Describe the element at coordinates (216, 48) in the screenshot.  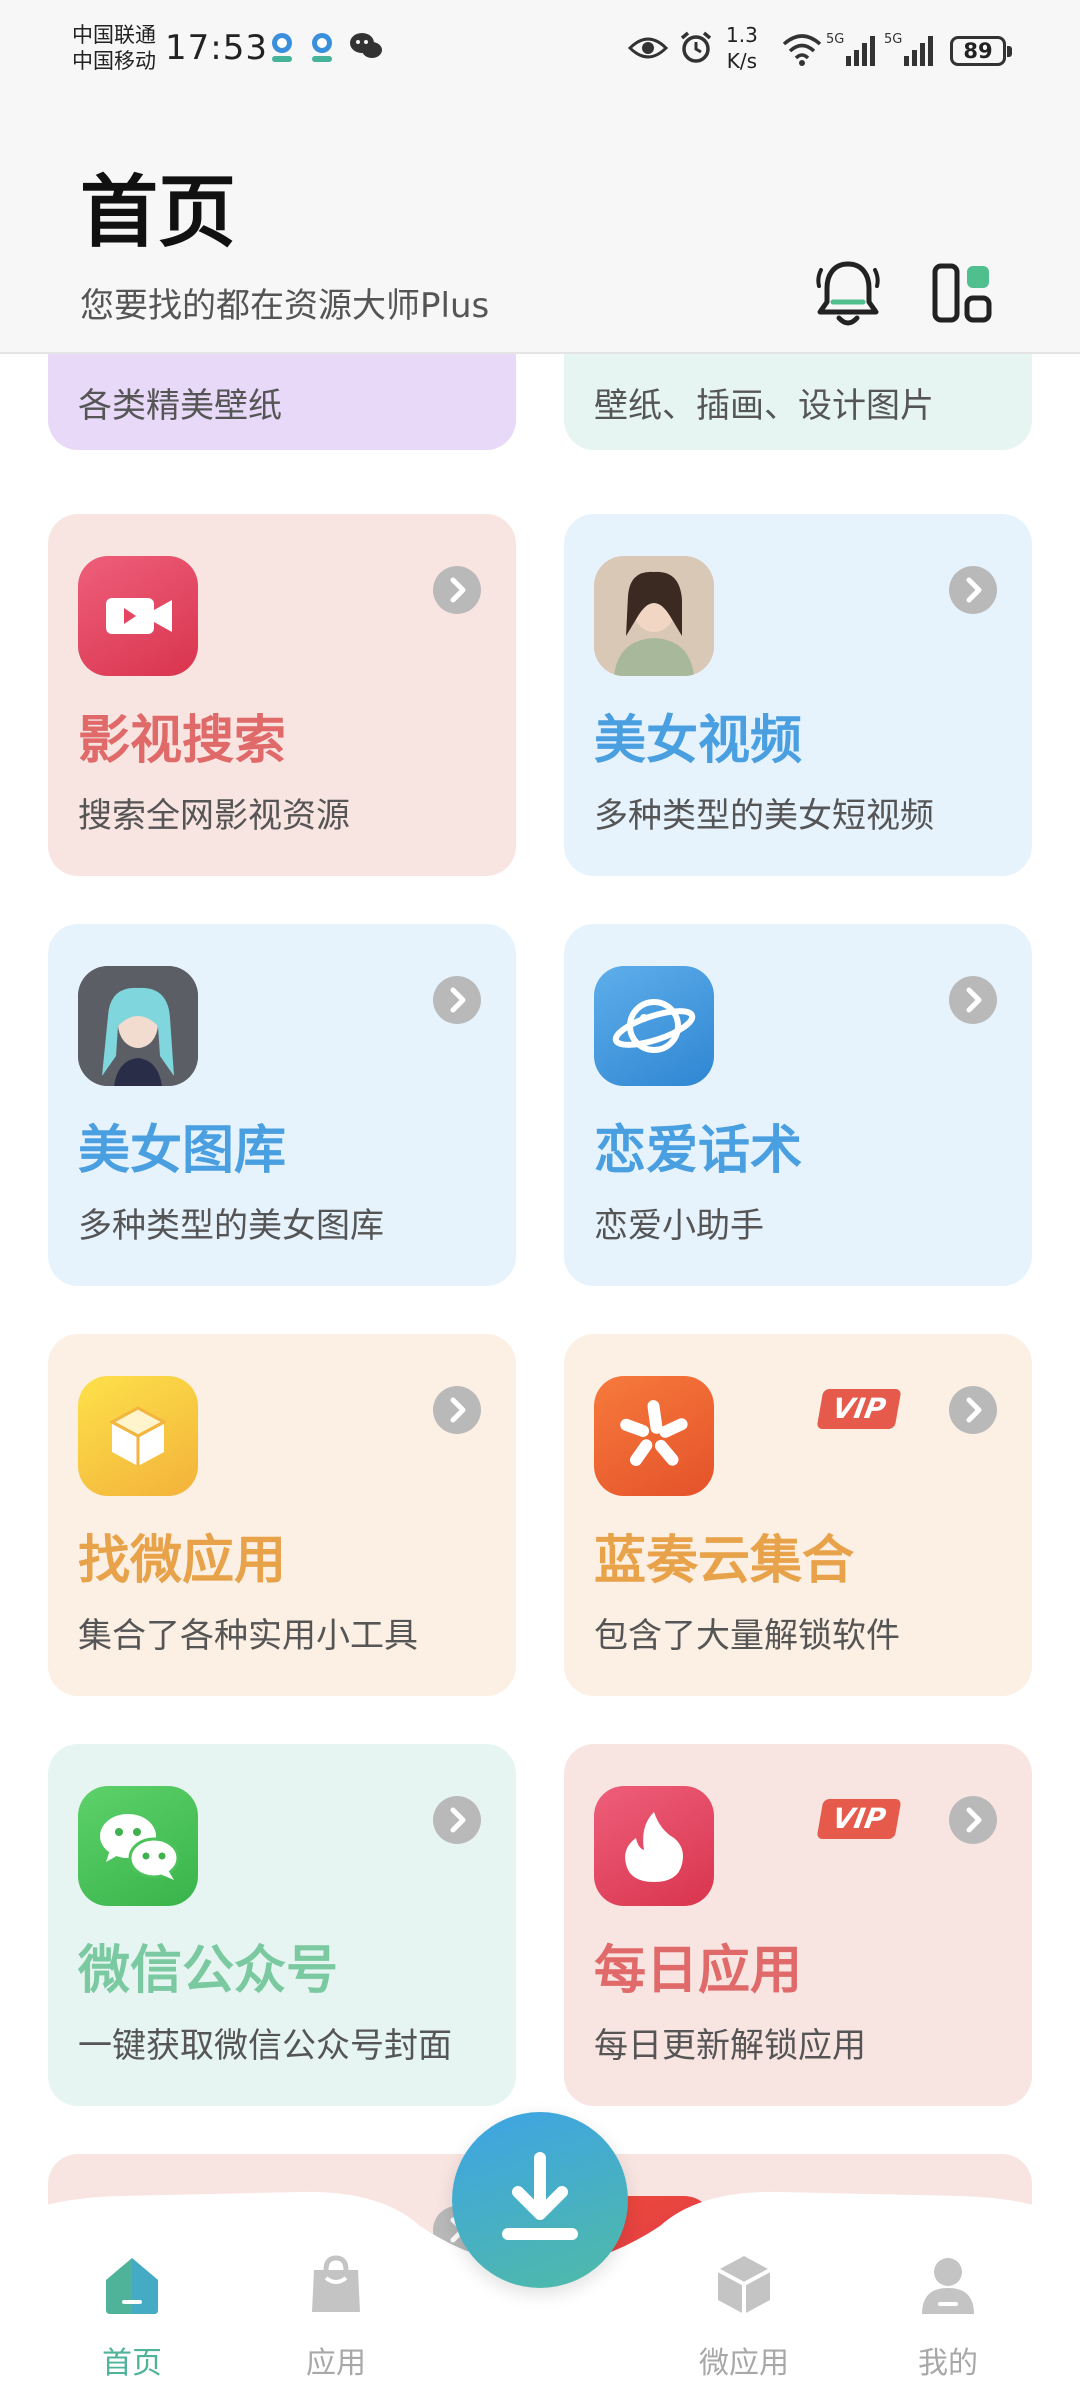
I see `status-time: 17:53` at that location.